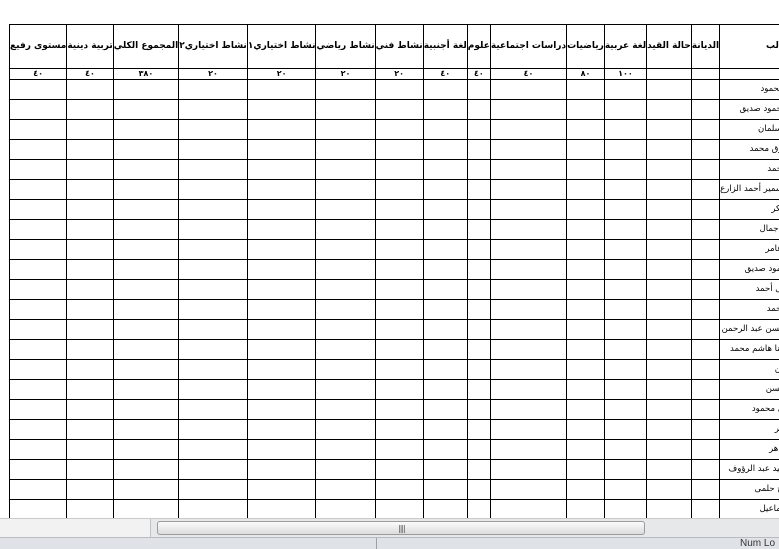 Image resolution: width=779 pixels, height=549 pixels. I want to click on max-mark-cell, so click(669, 74).